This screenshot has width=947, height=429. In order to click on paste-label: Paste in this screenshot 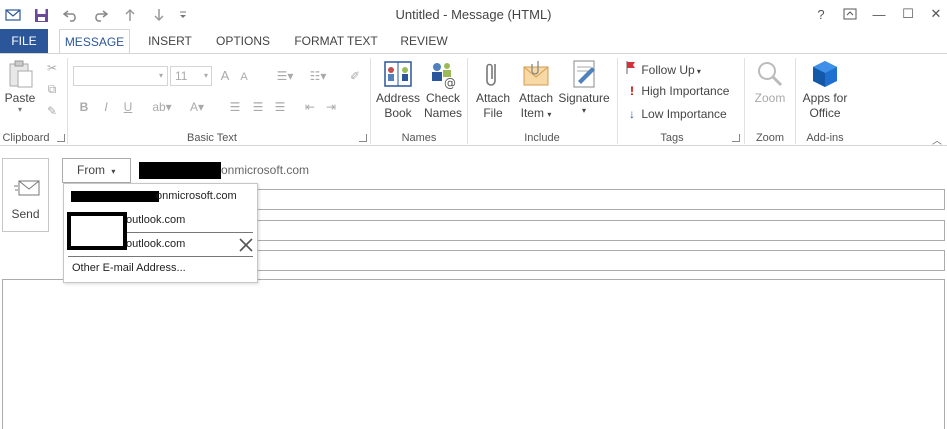, I will do `click(20, 98)`.